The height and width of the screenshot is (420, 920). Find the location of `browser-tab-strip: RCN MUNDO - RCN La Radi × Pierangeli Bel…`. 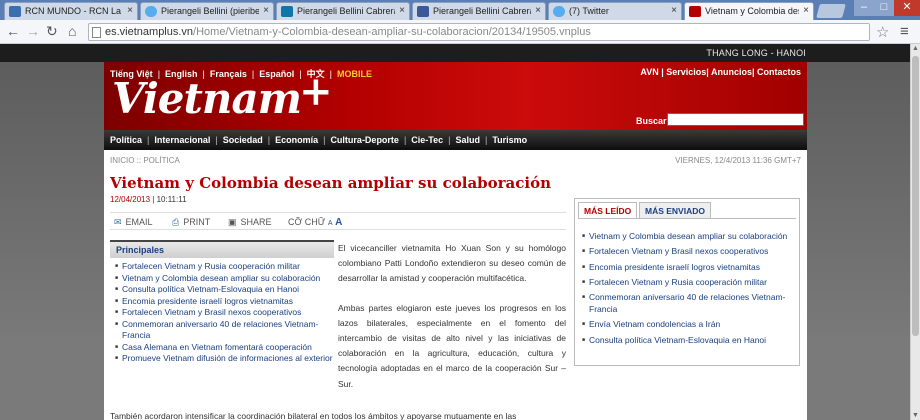

browser-tab-strip: RCN MUNDO - RCN La Radi × Pierangeli Bel… is located at coordinates (460, 10).